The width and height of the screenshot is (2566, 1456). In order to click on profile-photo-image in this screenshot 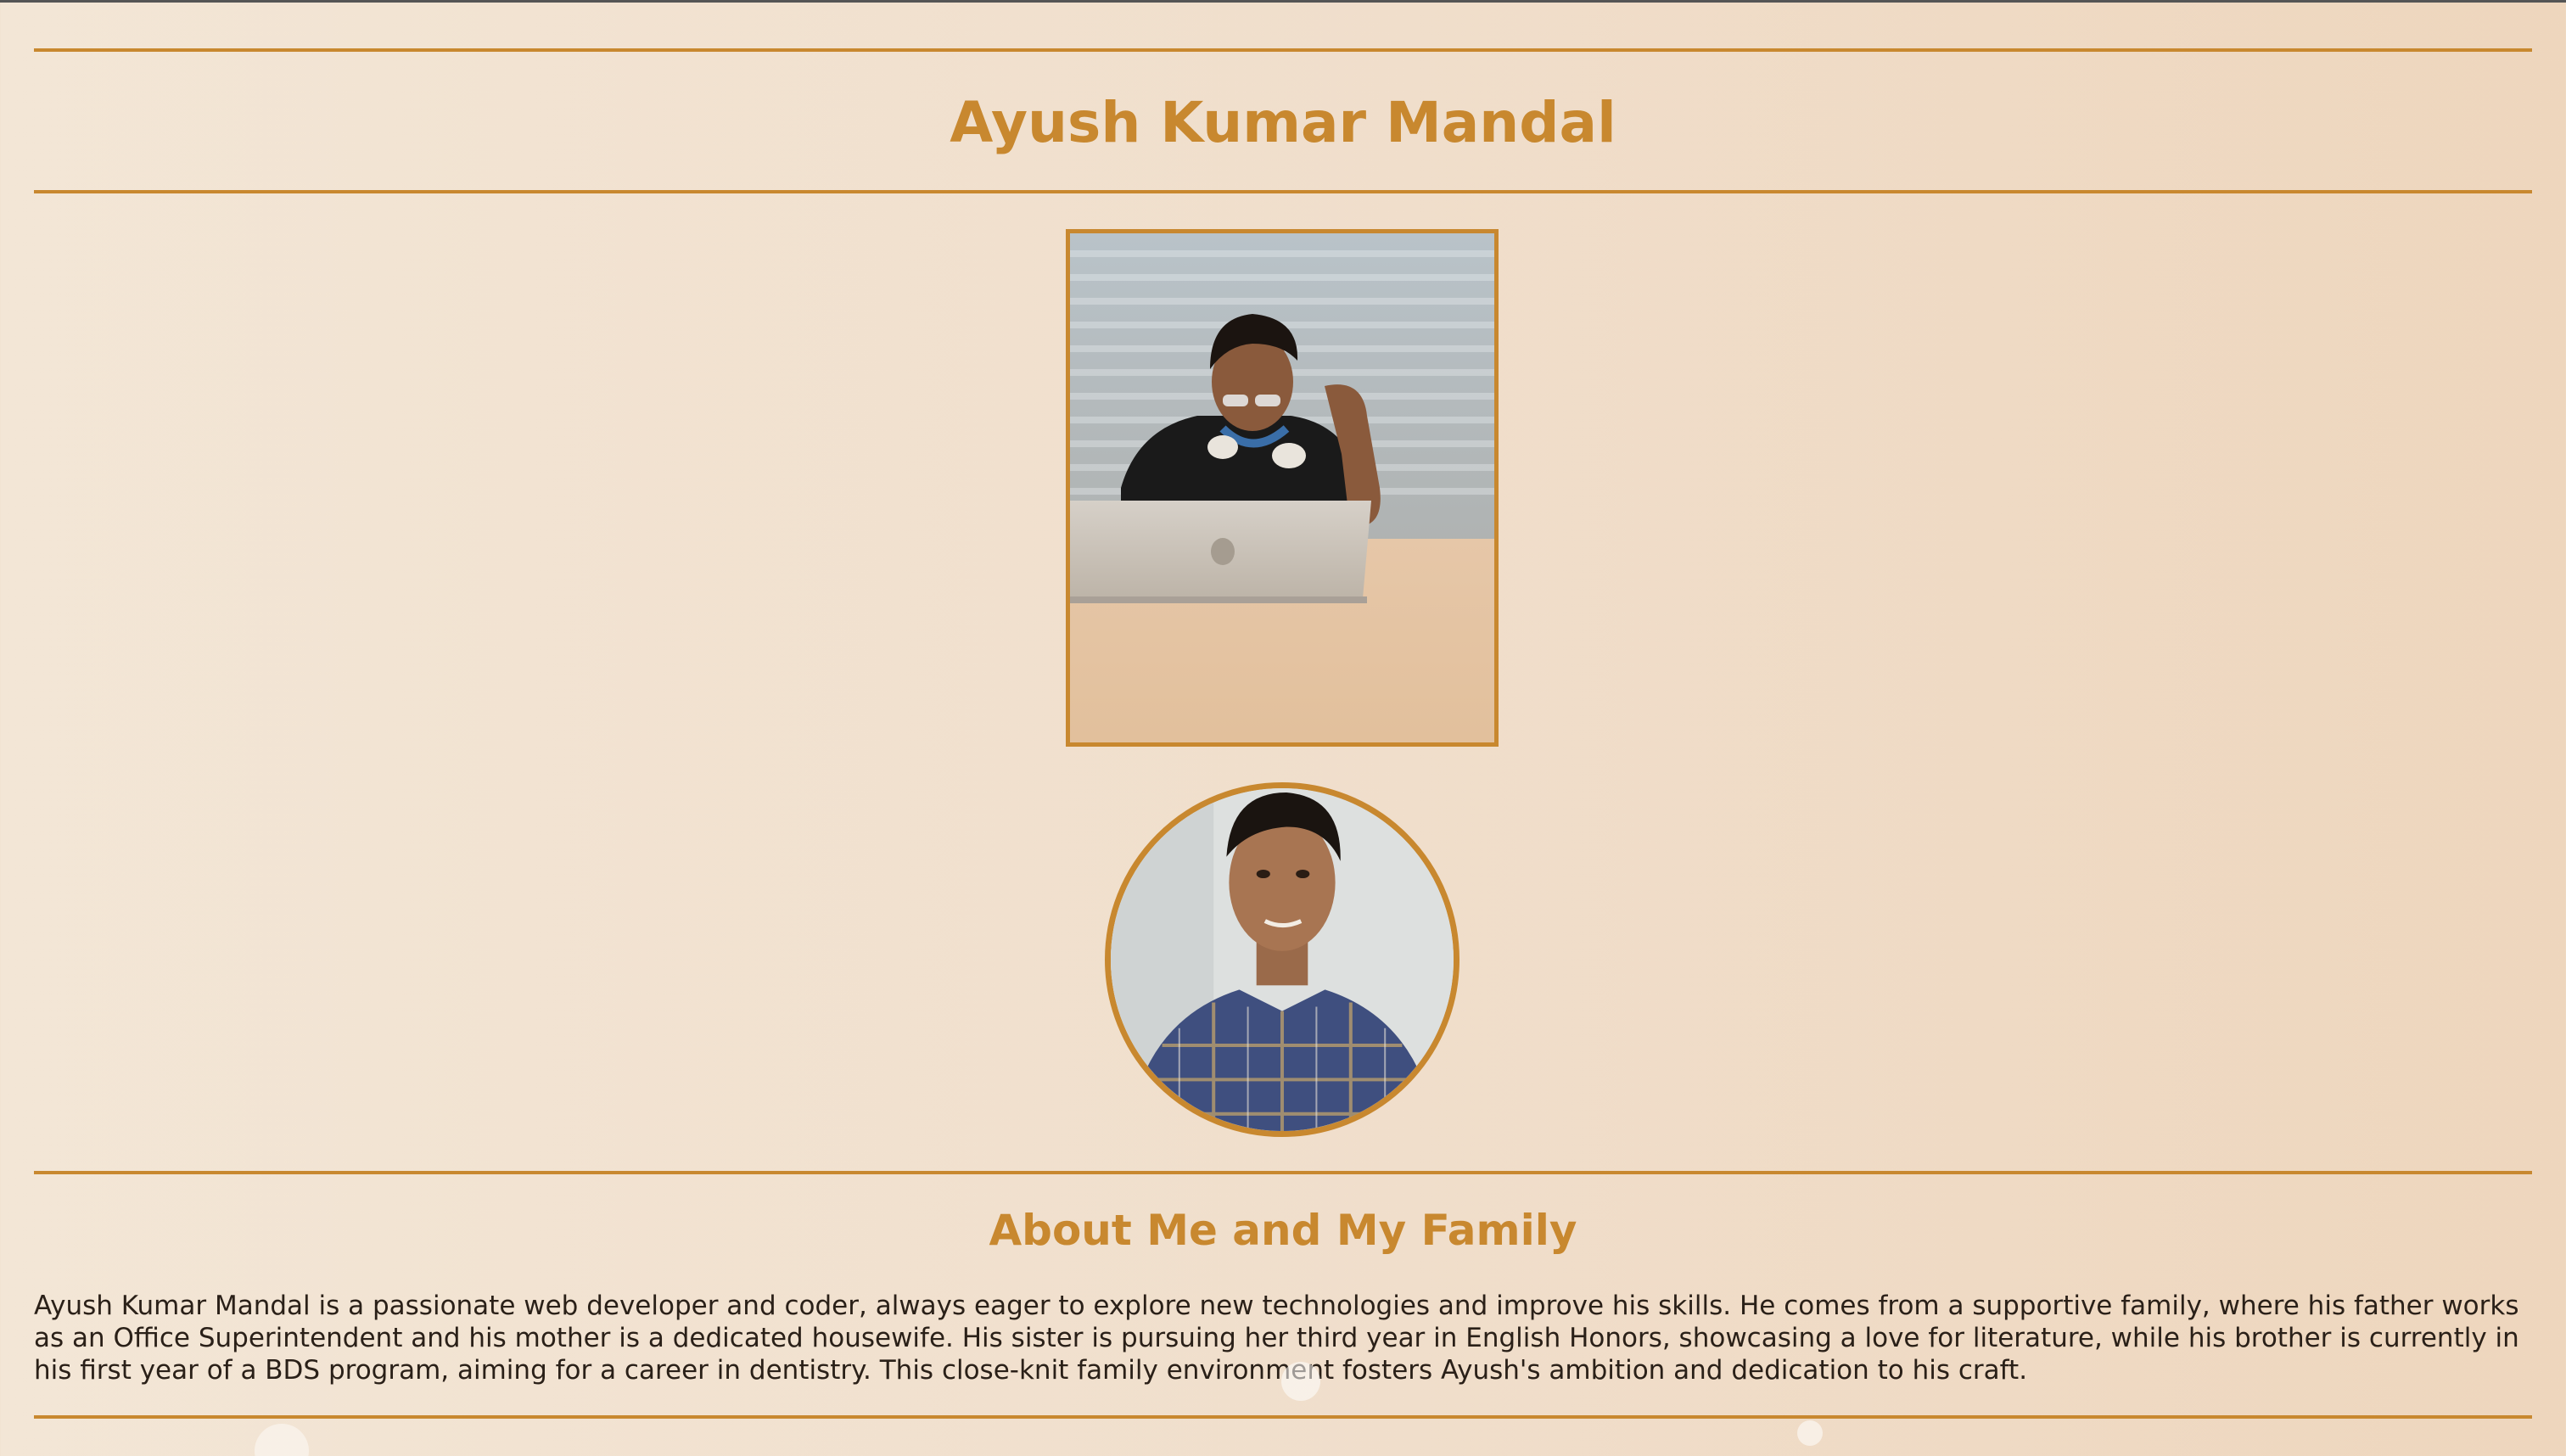, I will do `click(1282, 960)`.